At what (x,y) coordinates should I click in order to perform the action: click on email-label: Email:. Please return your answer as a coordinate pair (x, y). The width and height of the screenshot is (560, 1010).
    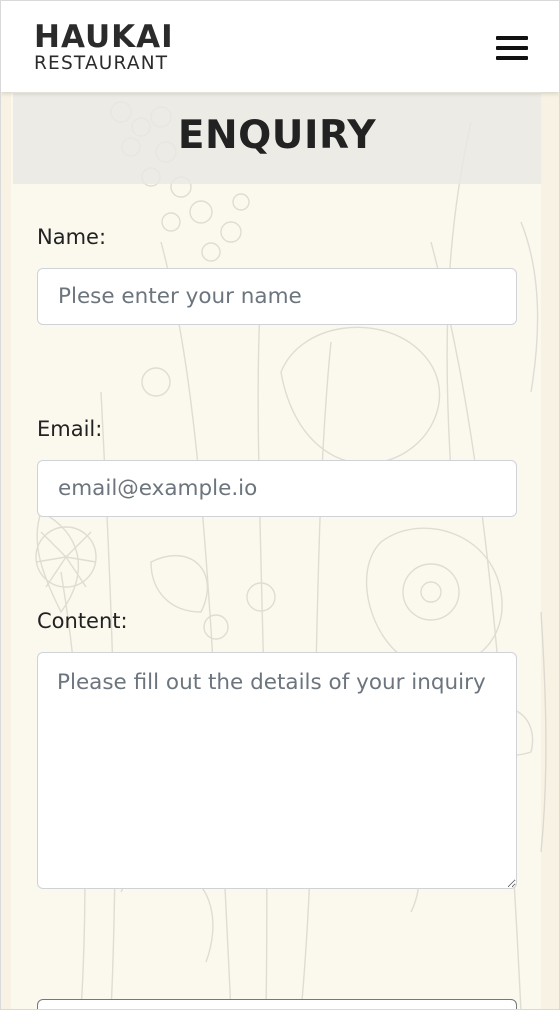
    Looking at the image, I should click on (70, 429).